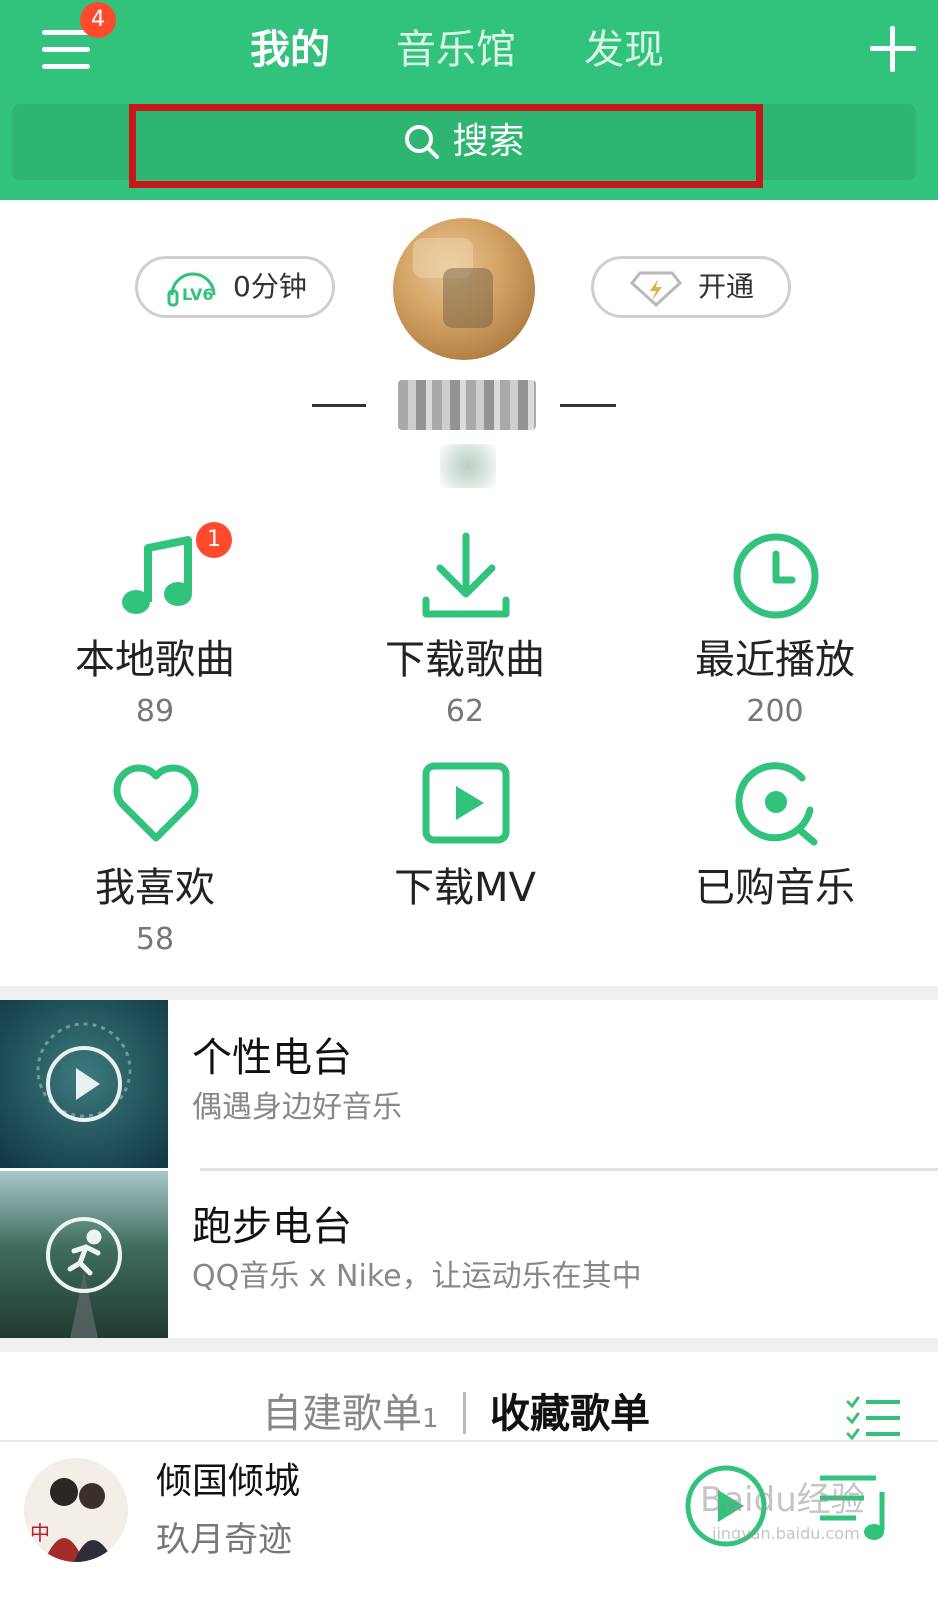 The image size is (938, 1602). I want to click on mini-player: 中 倾国倾城 玖月奇迹 Baidu经验 jingyan.baidu.com, so click(469, 1521).